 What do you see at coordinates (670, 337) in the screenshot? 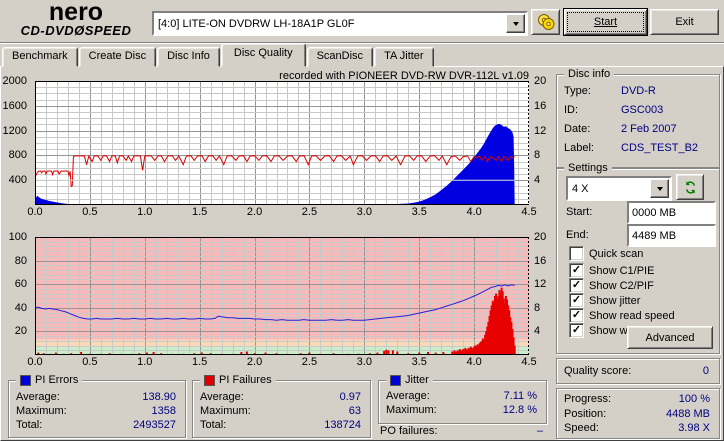
I see `advanced-button: Advanced` at bounding box center [670, 337].